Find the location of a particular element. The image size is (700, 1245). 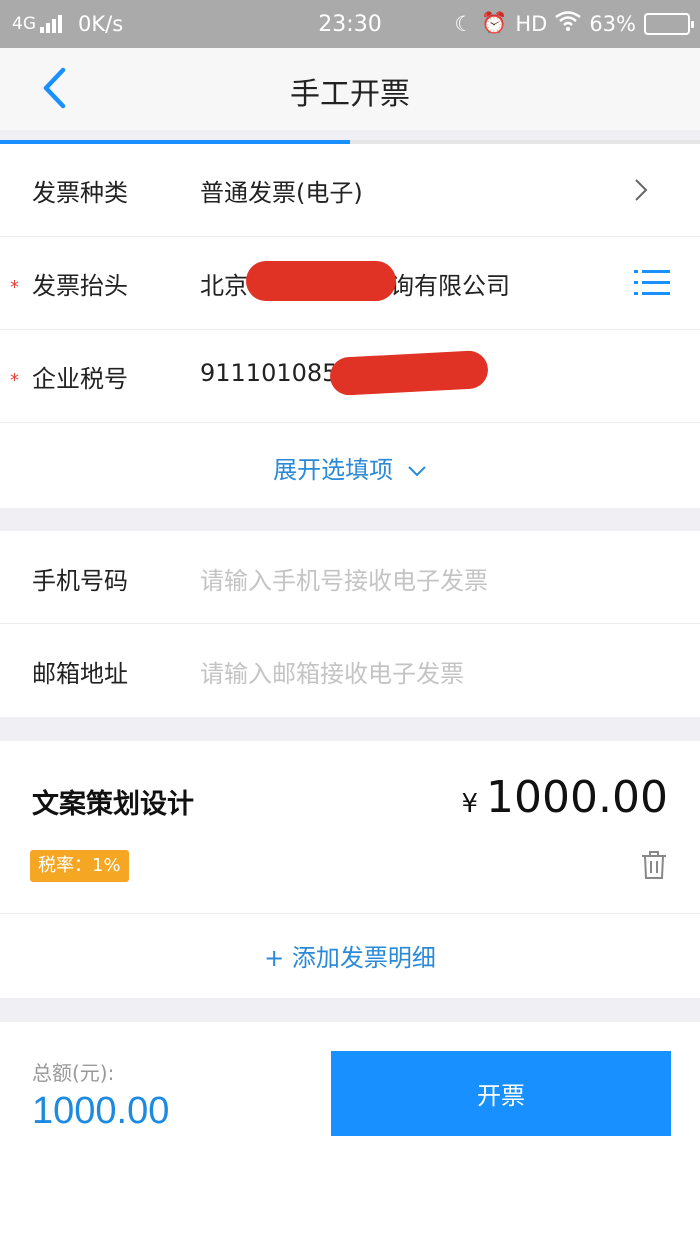

trash-icon is located at coordinates (654, 865).